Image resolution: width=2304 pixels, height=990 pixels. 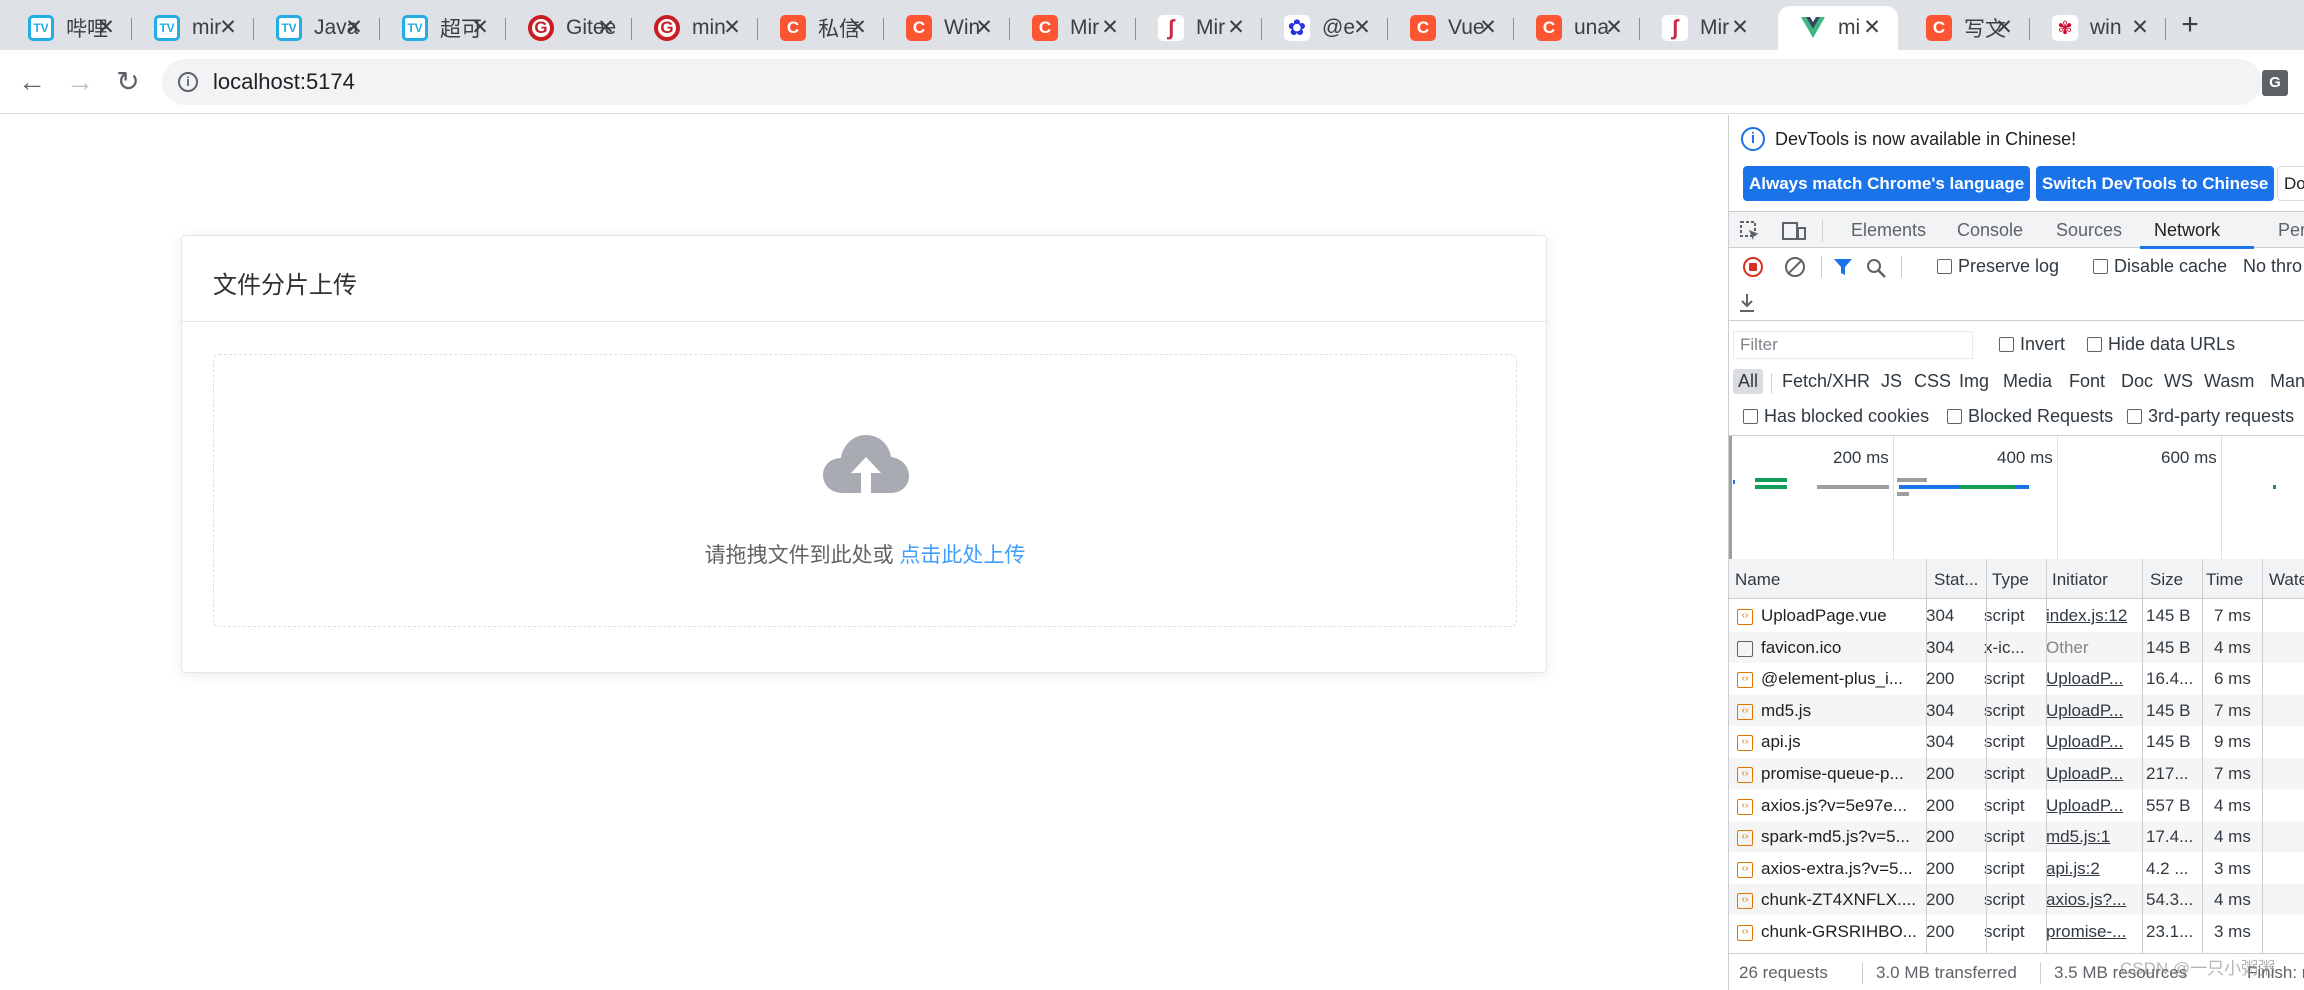 I want to click on browser-tab: G Gitee ✕, so click(x=569, y=28).